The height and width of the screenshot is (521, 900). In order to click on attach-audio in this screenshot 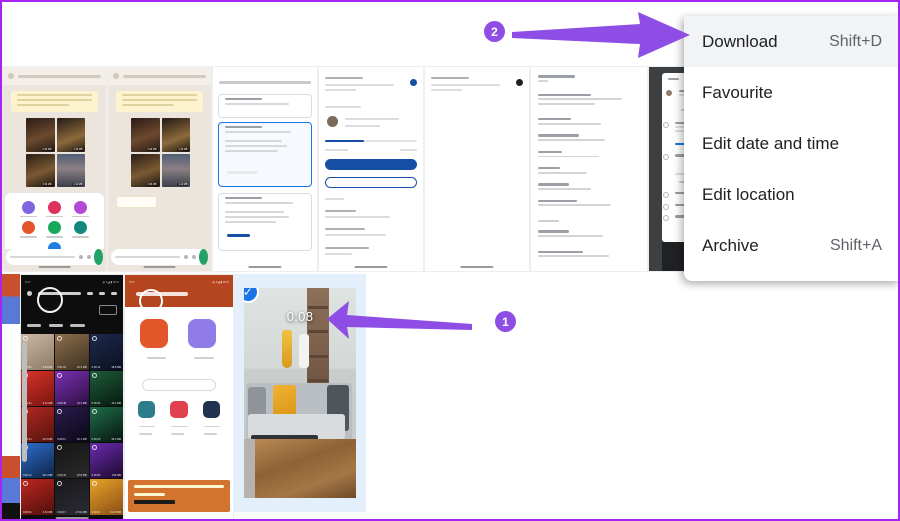, I will do `click(28, 230)`.